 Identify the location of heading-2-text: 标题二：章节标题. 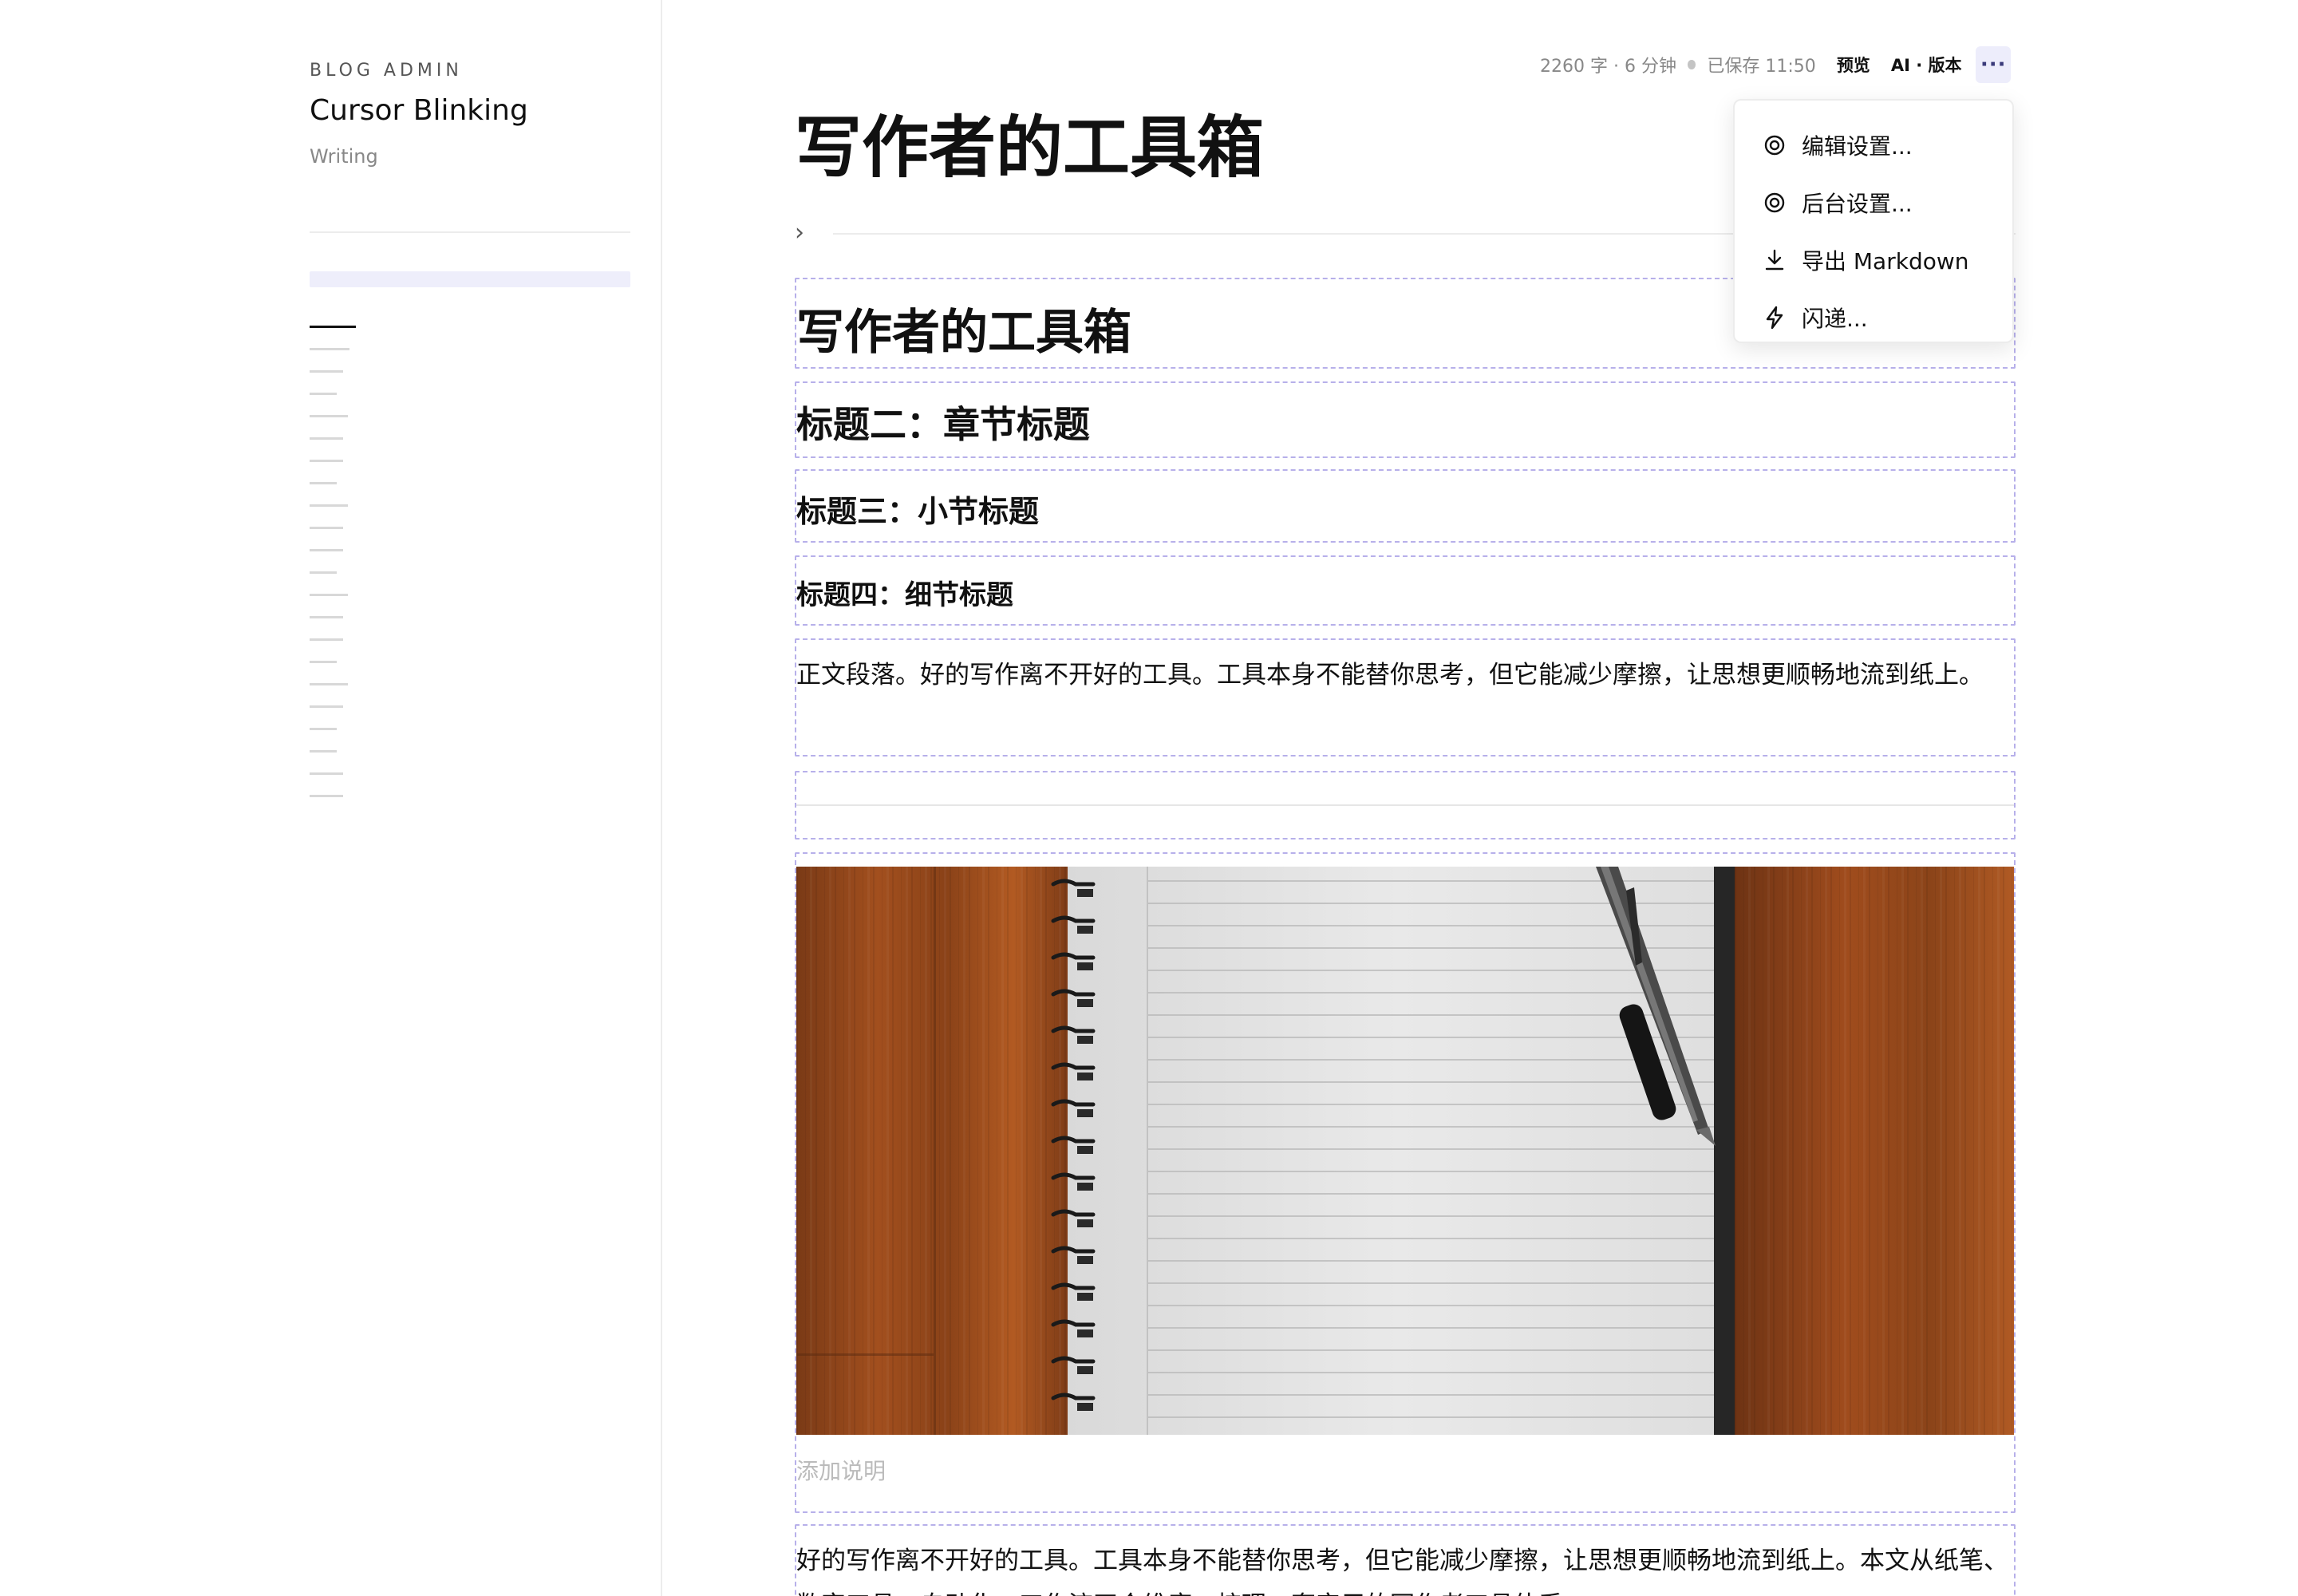
(943, 422).